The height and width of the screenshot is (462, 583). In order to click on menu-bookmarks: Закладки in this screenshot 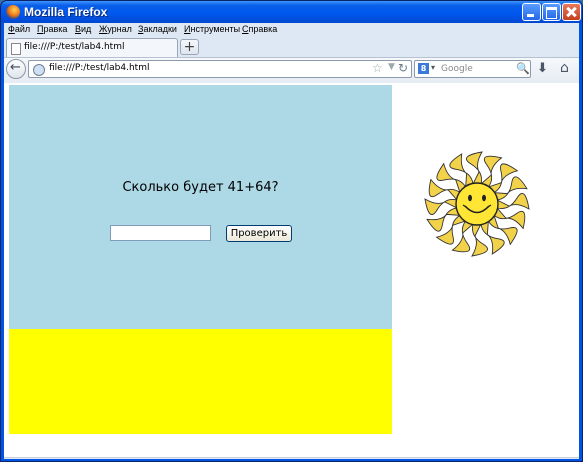, I will do `click(157, 29)`.